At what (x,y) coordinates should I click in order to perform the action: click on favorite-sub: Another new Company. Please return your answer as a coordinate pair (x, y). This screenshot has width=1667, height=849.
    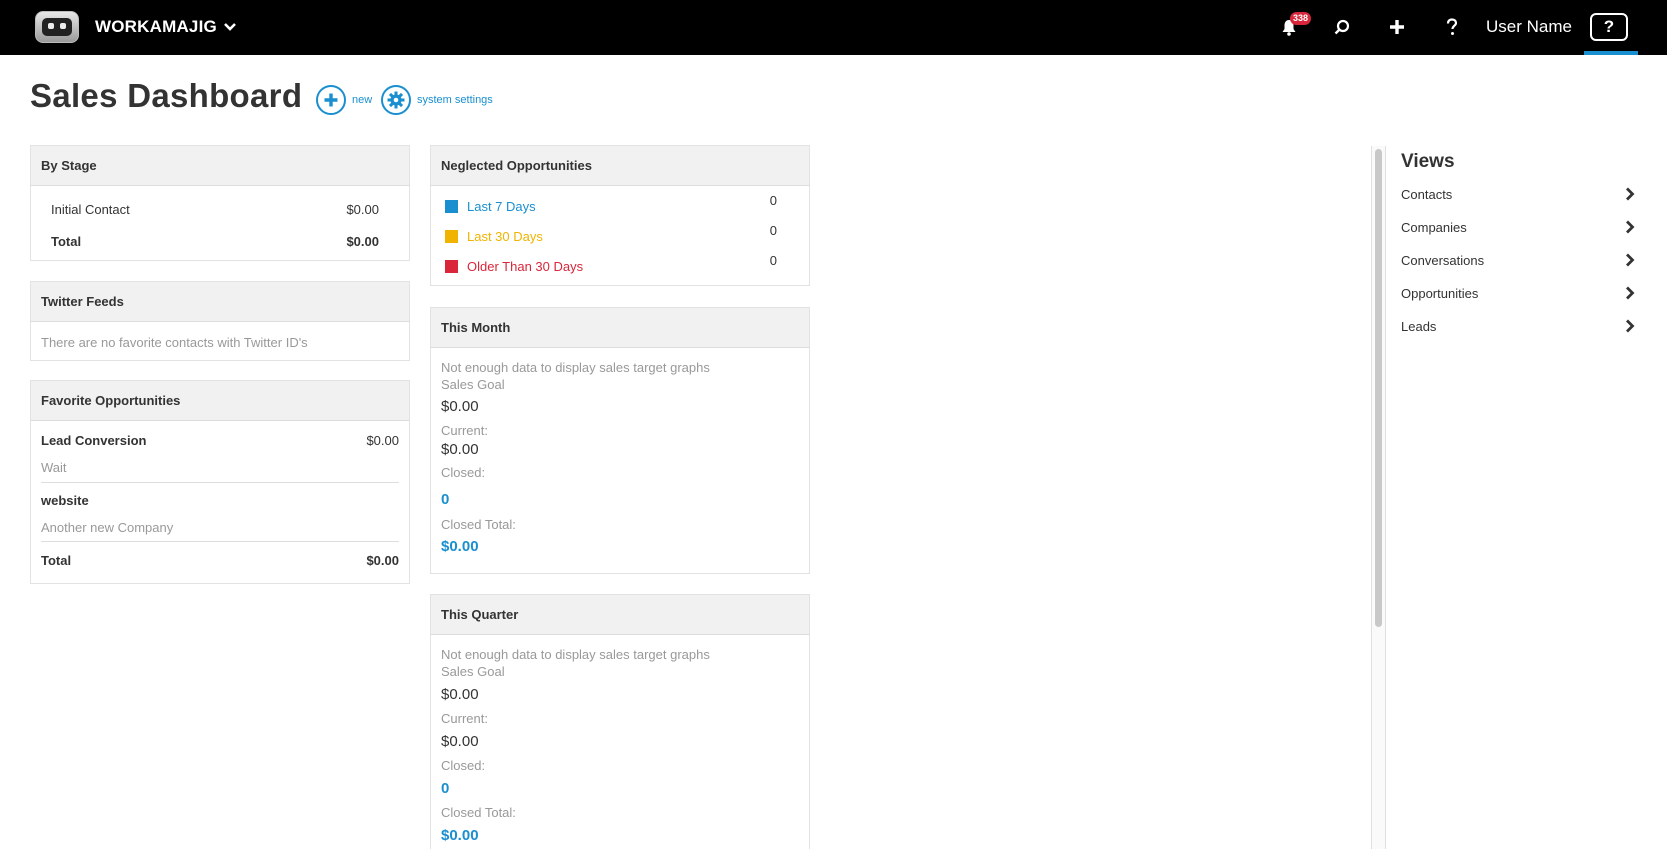
    Looking at the image, I should click on (107, 527).